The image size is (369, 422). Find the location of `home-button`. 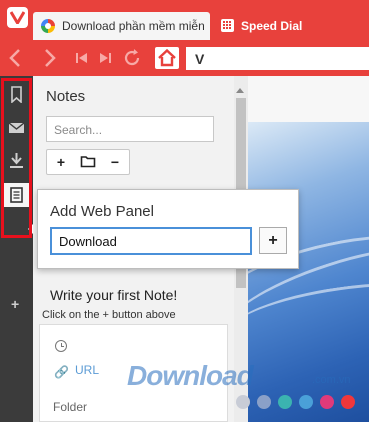

home-button is located at coordinates (167, 58).